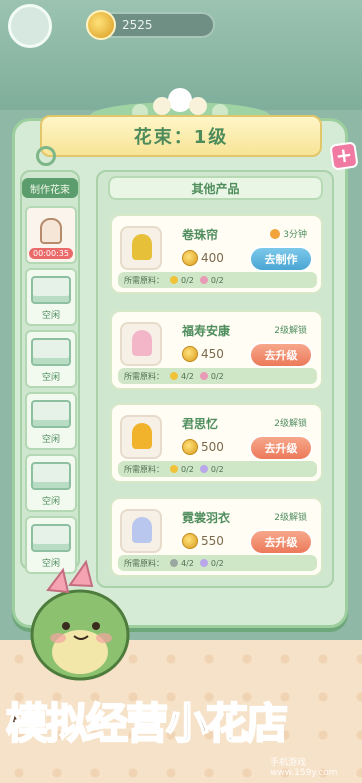 Image resolution: width=362 pixels, height=783 pixels. I want to click on slots-title: 制作花束, so click(50, 188).